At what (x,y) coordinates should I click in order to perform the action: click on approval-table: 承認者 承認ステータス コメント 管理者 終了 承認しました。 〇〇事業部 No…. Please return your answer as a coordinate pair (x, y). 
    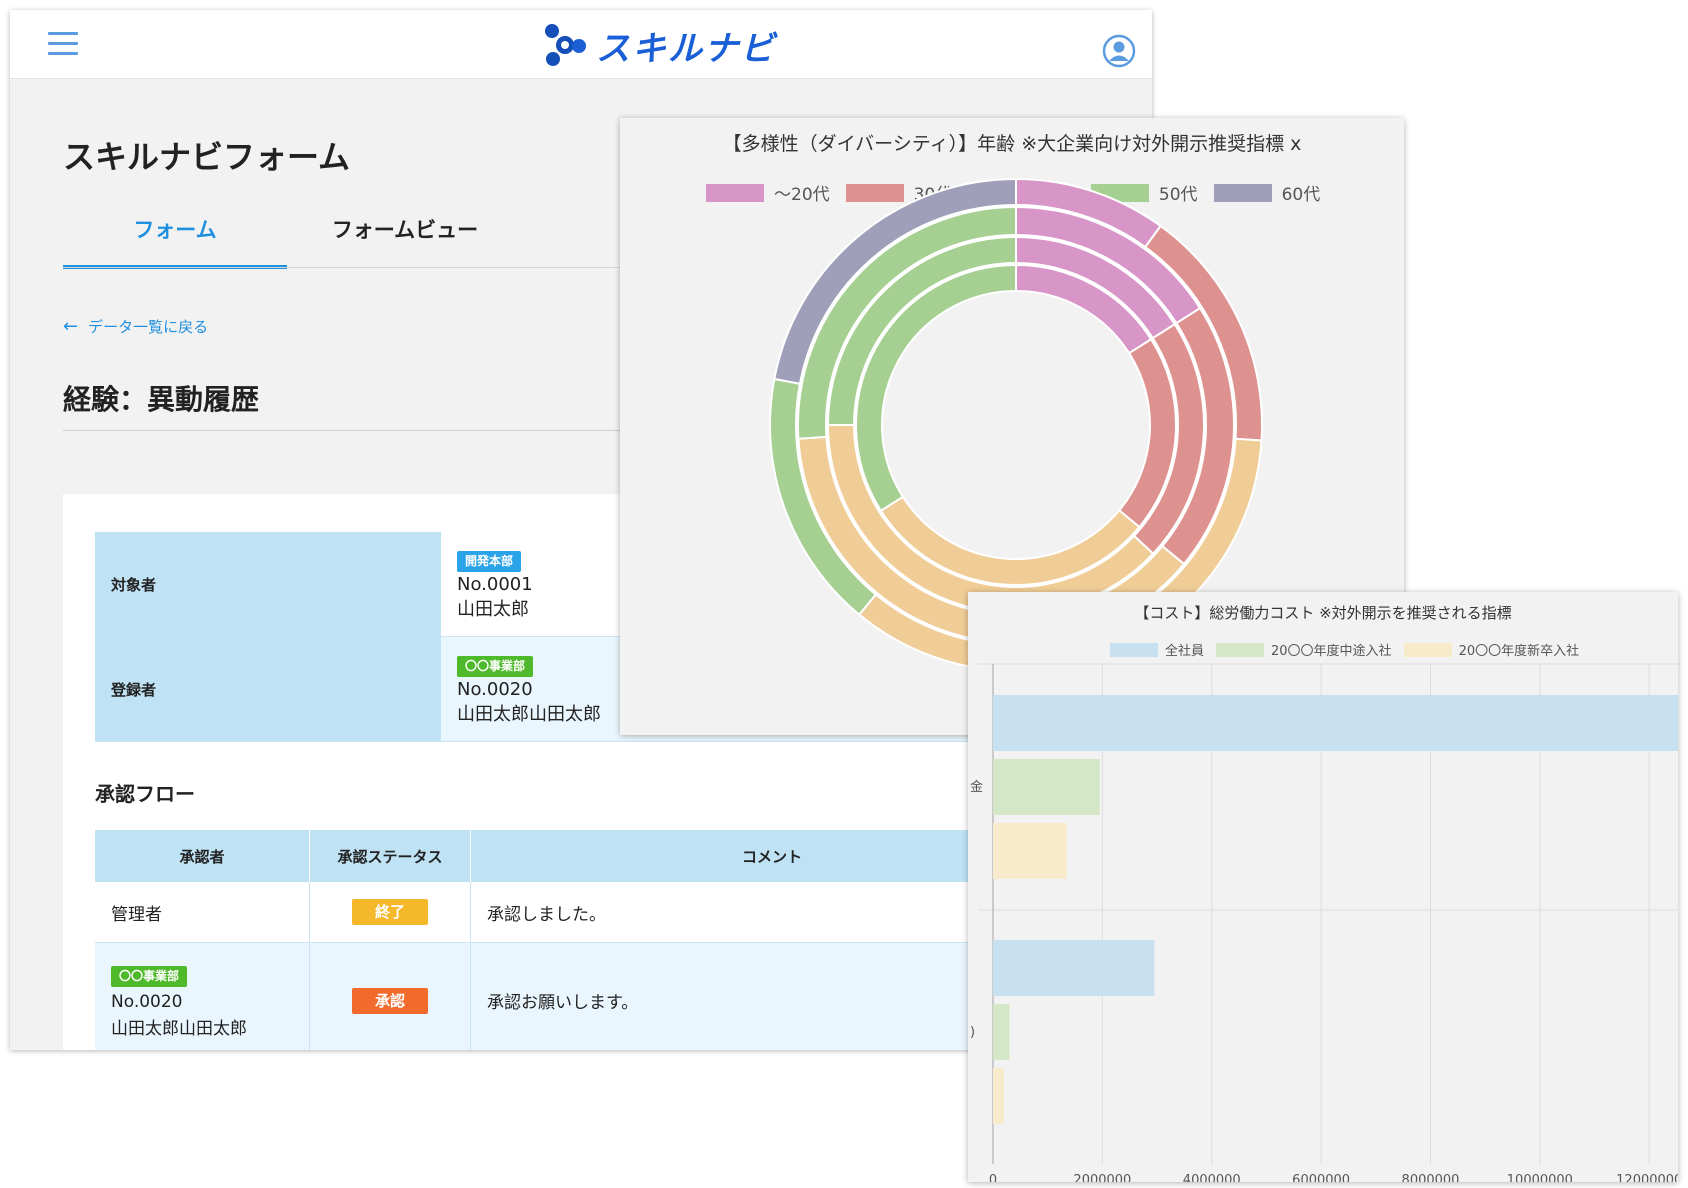
    Looking at the image, I should click on (584, 940).